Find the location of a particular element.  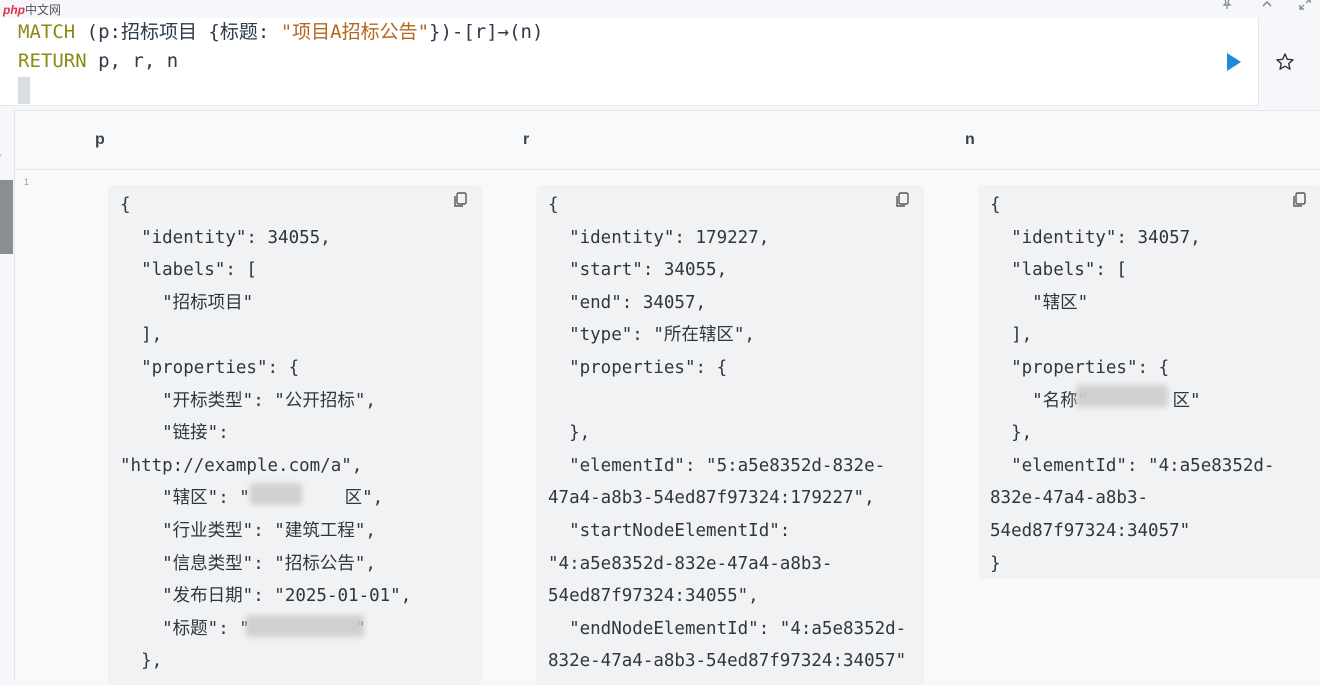

column-header-r: r is located at coordinates (526, 139).